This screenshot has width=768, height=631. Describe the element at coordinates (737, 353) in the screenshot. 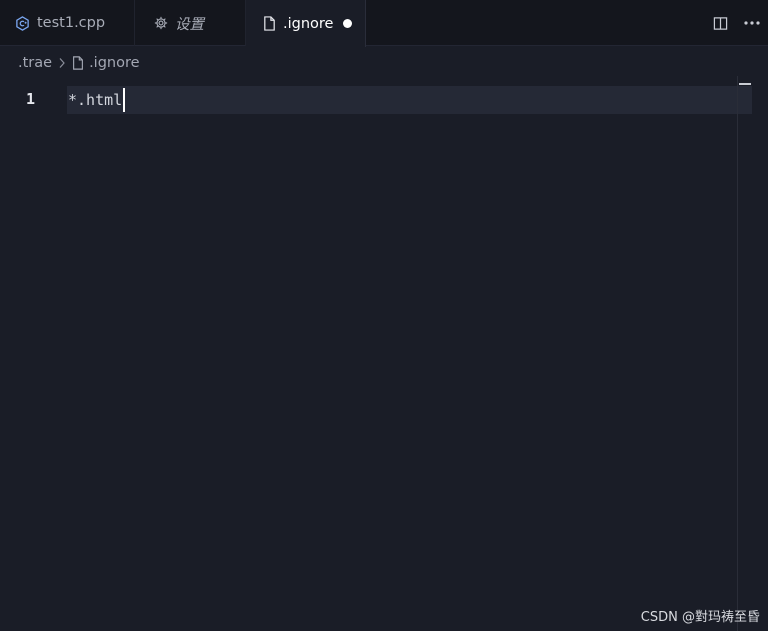

I see `vertical-scrollbar` at that location.